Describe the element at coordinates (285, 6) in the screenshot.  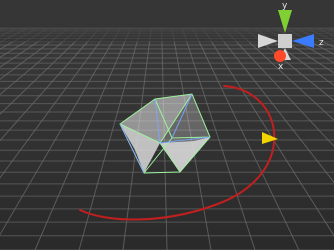
I see `gizmo-y-label: y` at that location.